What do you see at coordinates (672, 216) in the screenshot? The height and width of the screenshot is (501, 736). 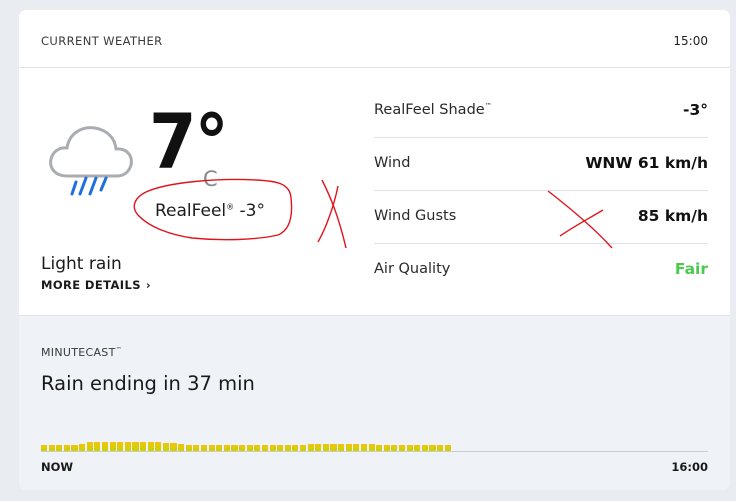 I see `detail-value: 85 km/h` at bounding box center [672, 216].